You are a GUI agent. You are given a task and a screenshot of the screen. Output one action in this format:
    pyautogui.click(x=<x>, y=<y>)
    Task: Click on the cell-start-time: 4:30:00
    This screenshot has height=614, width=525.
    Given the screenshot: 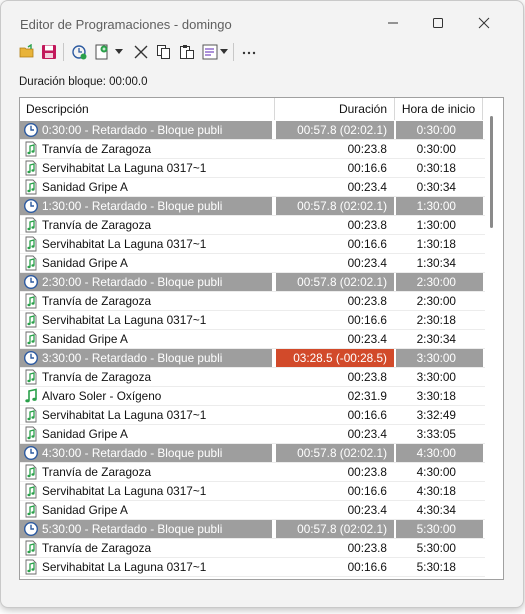 What is the action you would take?
    pyautogui.click(x=439, y=453)
    